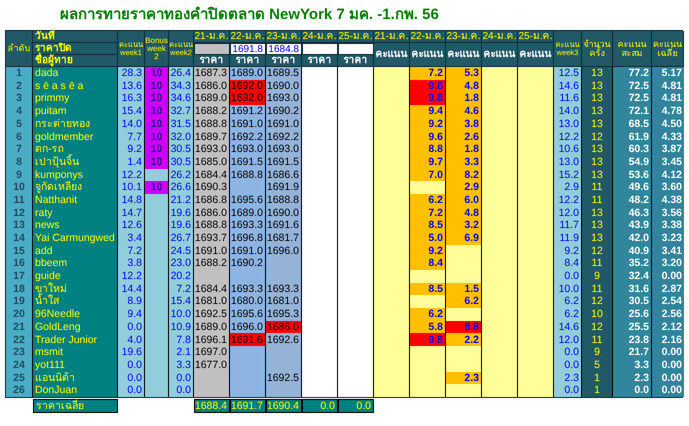  I want to click on price-cell: 1692.2, so click(284, 137).